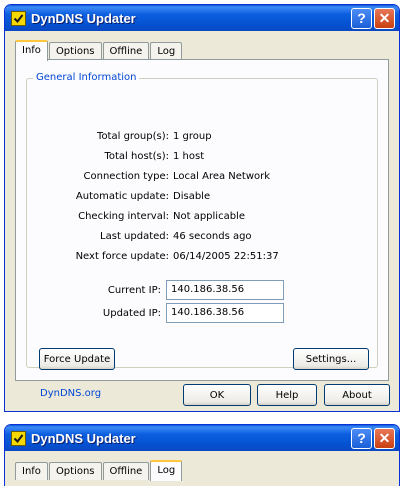 This screenshot has width=404, height=486. Describe the element at coordinates (86, 77) in the screenshot. I see `group-title: General Information` at that location.